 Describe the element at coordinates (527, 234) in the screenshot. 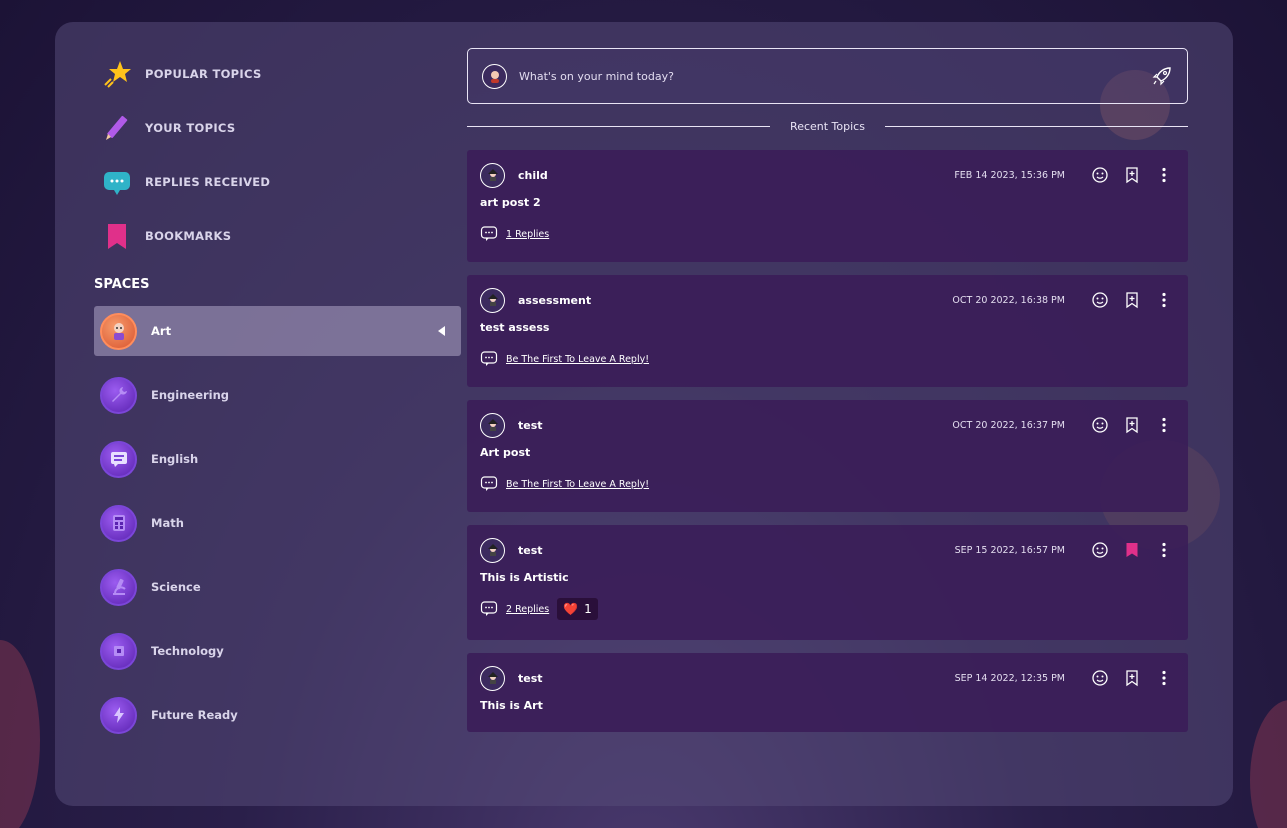

I see `replies-link: 1 Replies` at that location.